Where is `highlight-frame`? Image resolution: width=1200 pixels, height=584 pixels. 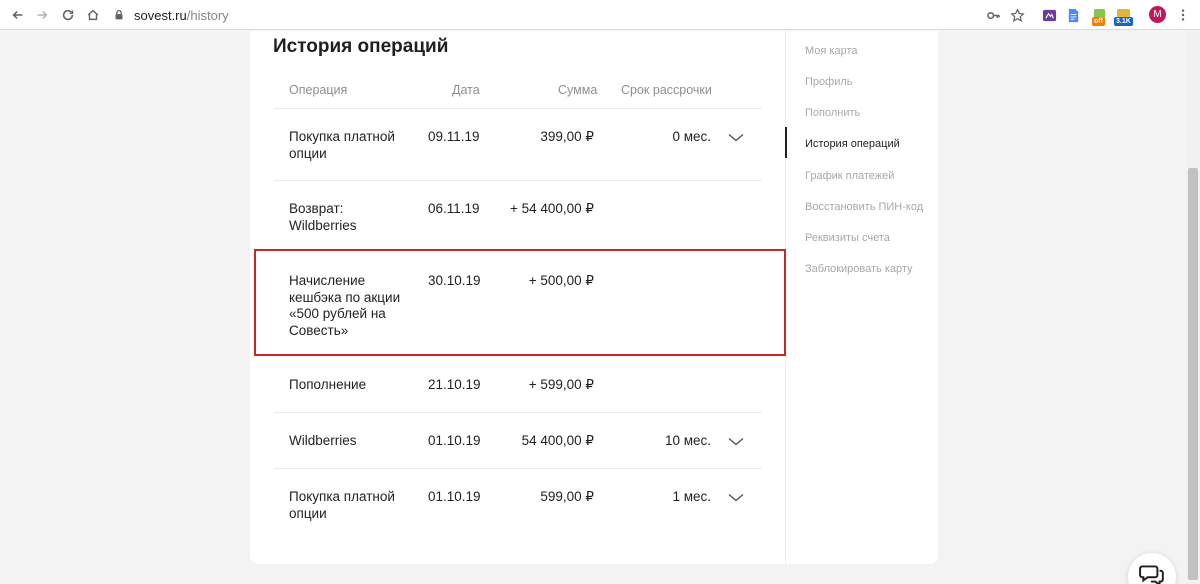 highlight-frame is located at coordinates (520, 302).